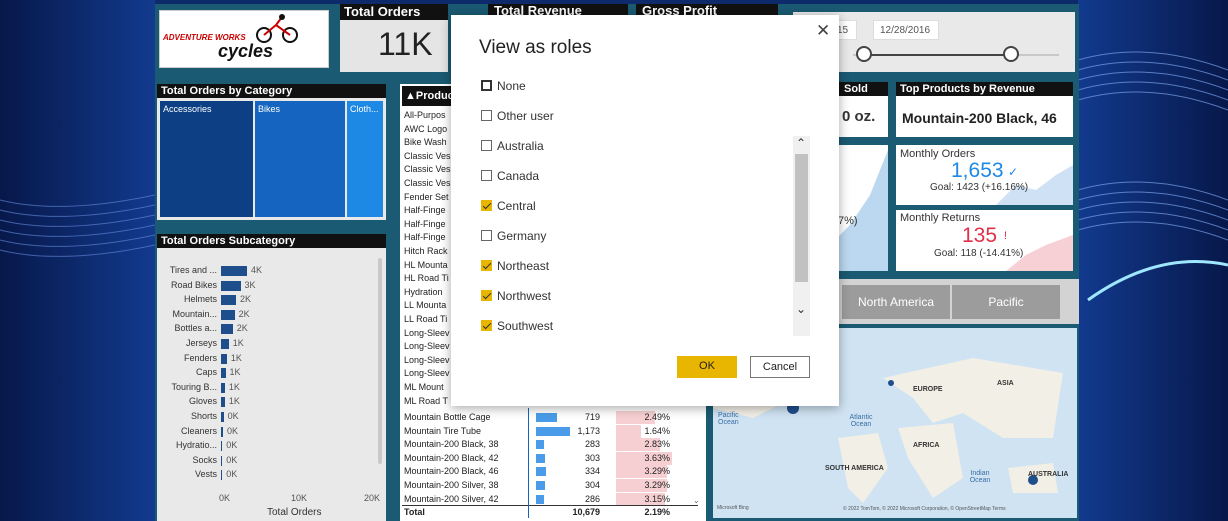 This screenshot has height=521, width=1228. I want to click on table-row: Mountain-200 Black, 46 334 3.29%, so click(550, 472).